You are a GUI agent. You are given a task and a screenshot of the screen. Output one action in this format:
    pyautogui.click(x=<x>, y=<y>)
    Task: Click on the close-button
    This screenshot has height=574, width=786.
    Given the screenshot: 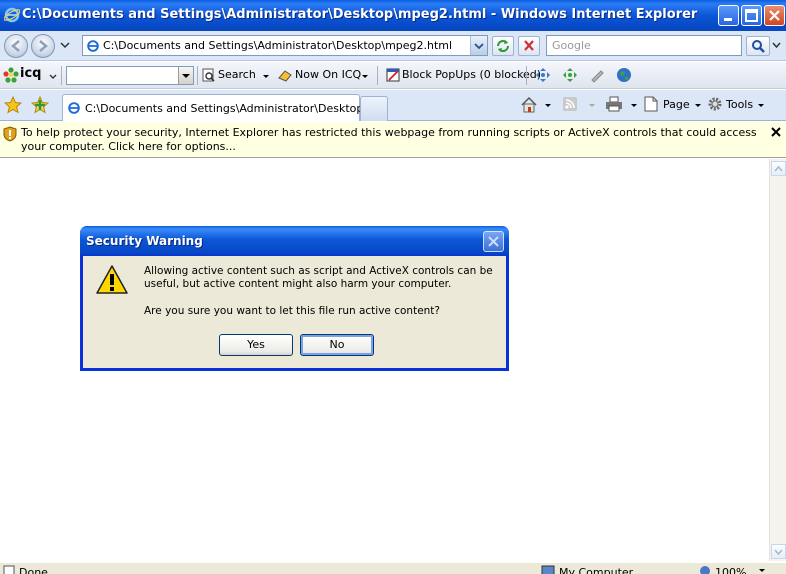 What is the action you would take?
    pyautogui.click(x=774, y=15)
    